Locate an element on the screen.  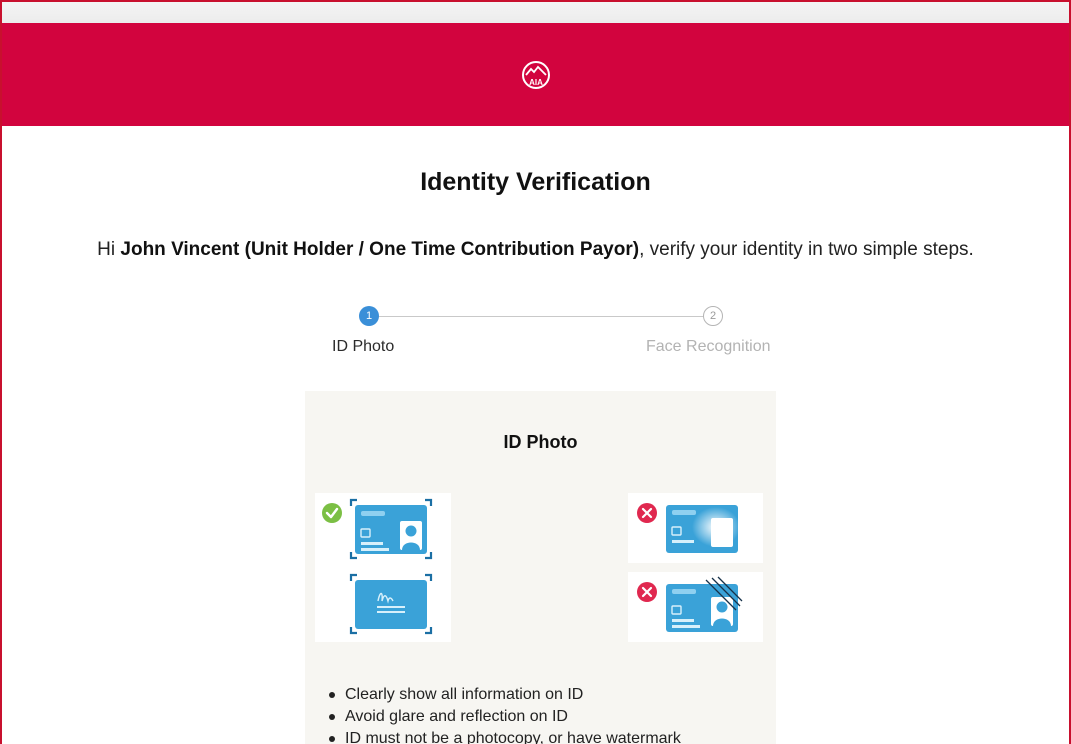
app-header: AIA is located at coordinates (535, 74).